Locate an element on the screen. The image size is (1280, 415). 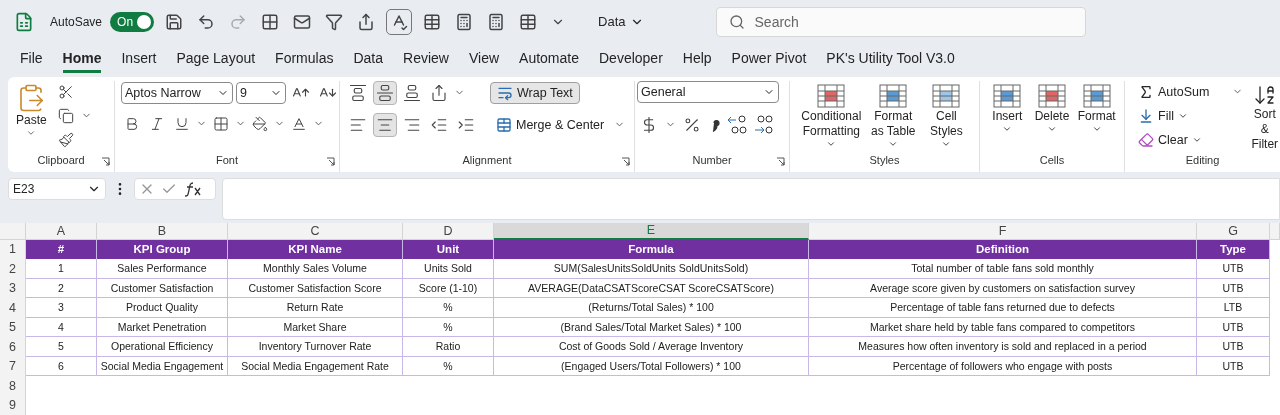
spelling-icon is located at coordinates (399, 21).